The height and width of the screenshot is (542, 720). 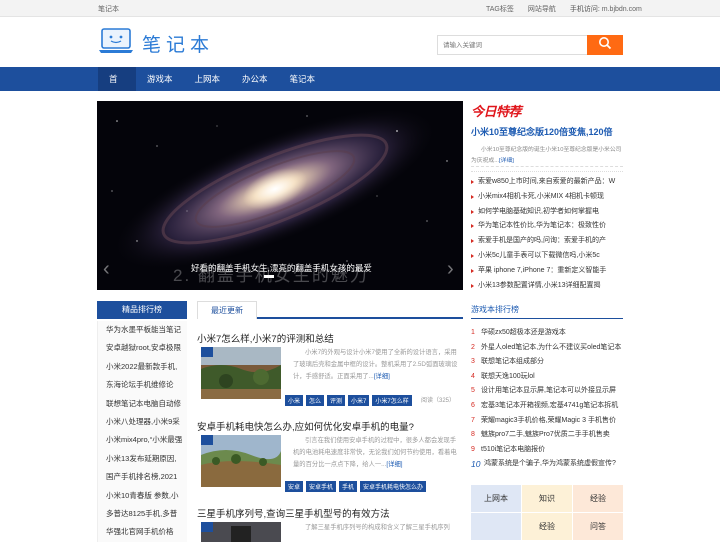 What do you see at coordinates (321, 486) in the screenshot?
I see `tag-link: 安卓手机` at bounding box center [321, 486].